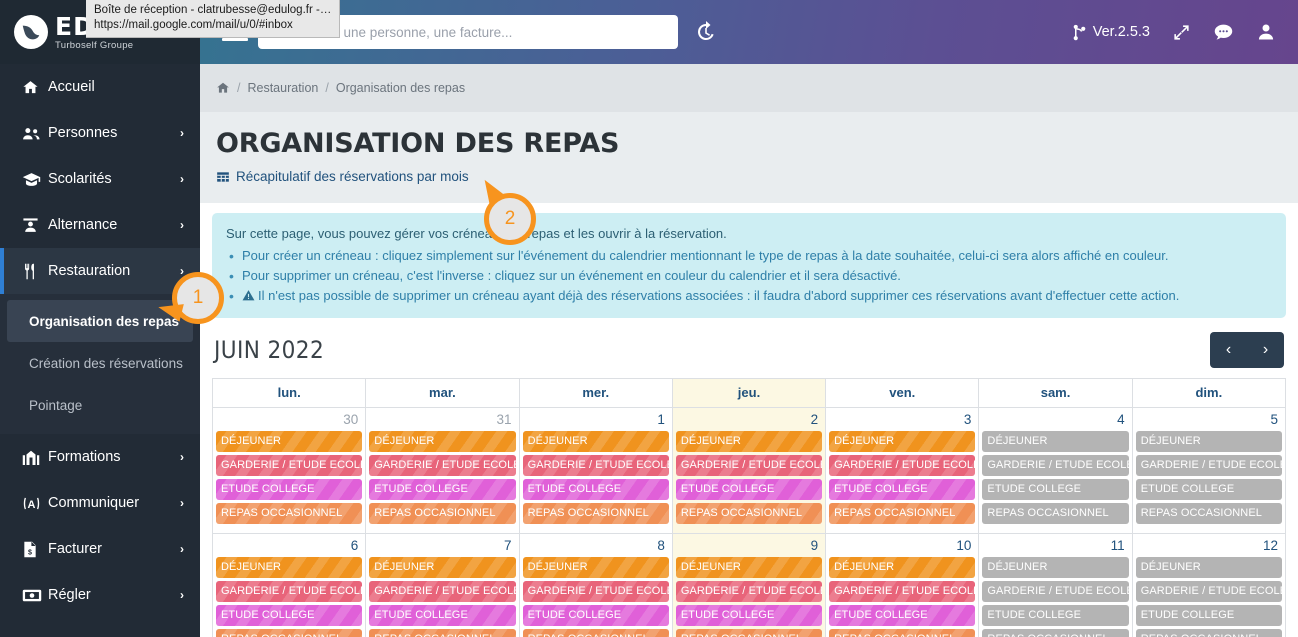  I want to click on breadcrumb-item-organisation-des-repas: Organisation des repas, so click(400, 88).